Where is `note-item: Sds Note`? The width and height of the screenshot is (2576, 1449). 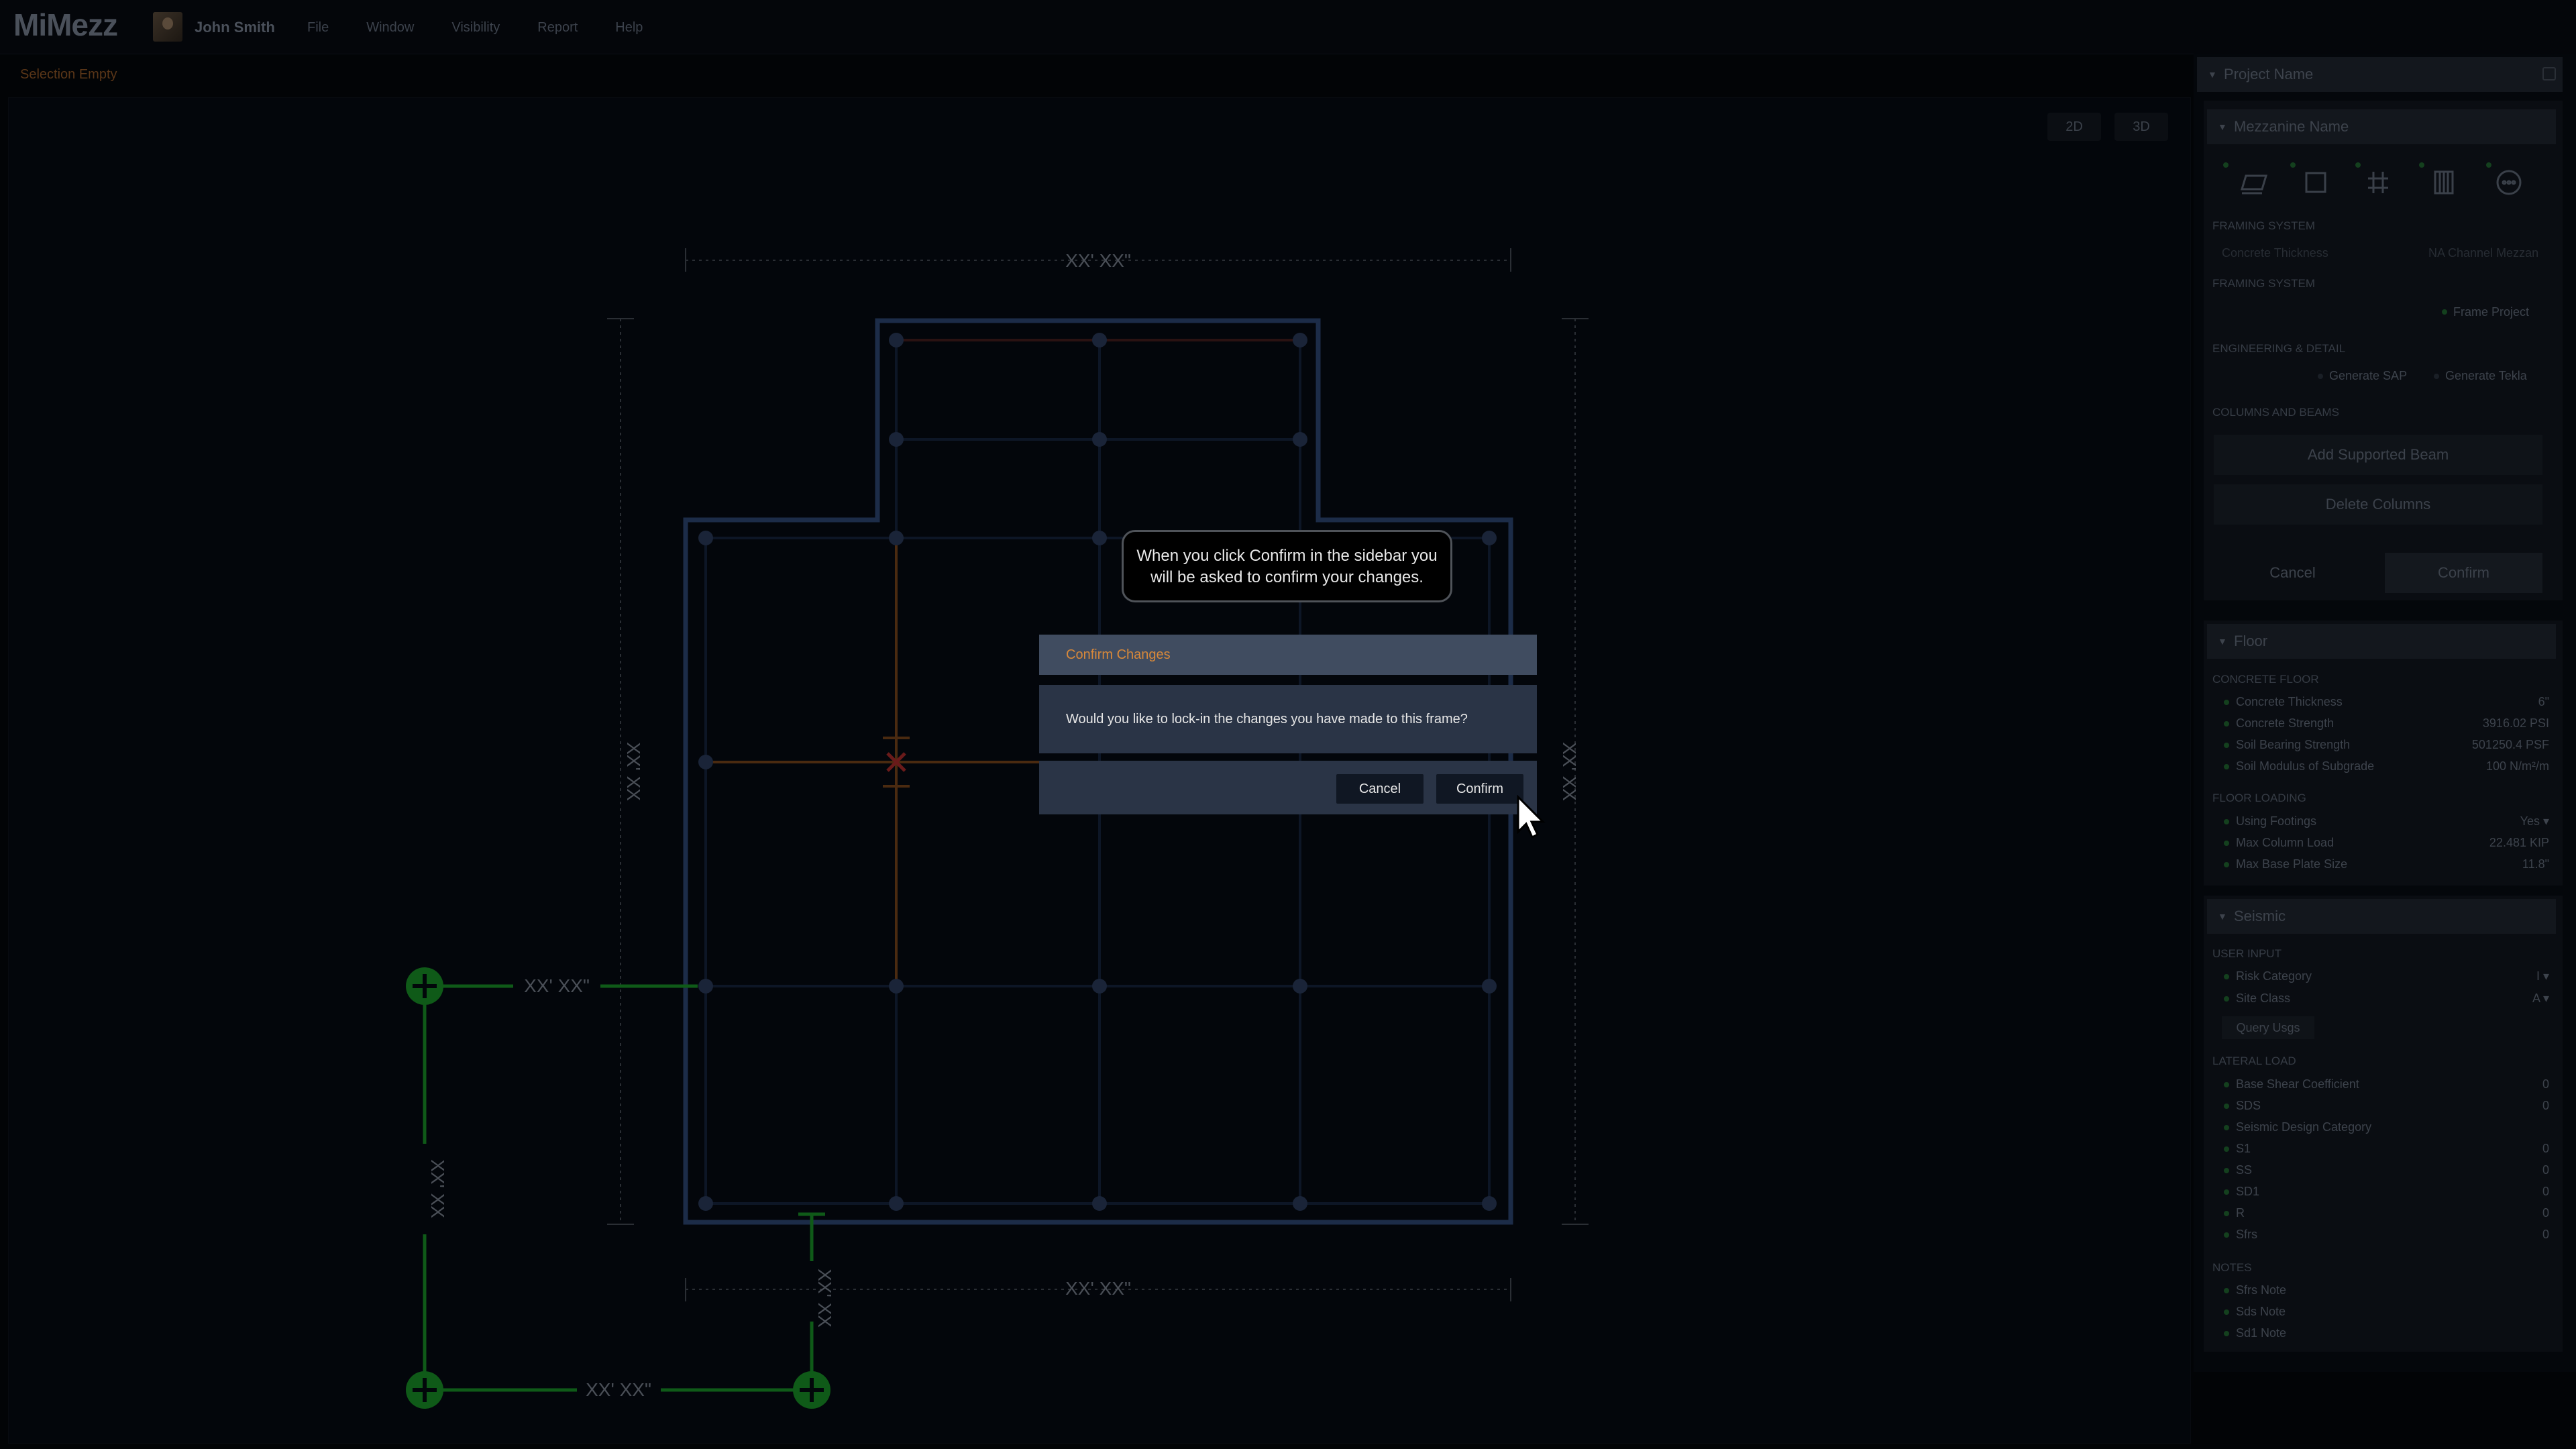
note-item: Sds Note is located at coordinates (2261, 1312).